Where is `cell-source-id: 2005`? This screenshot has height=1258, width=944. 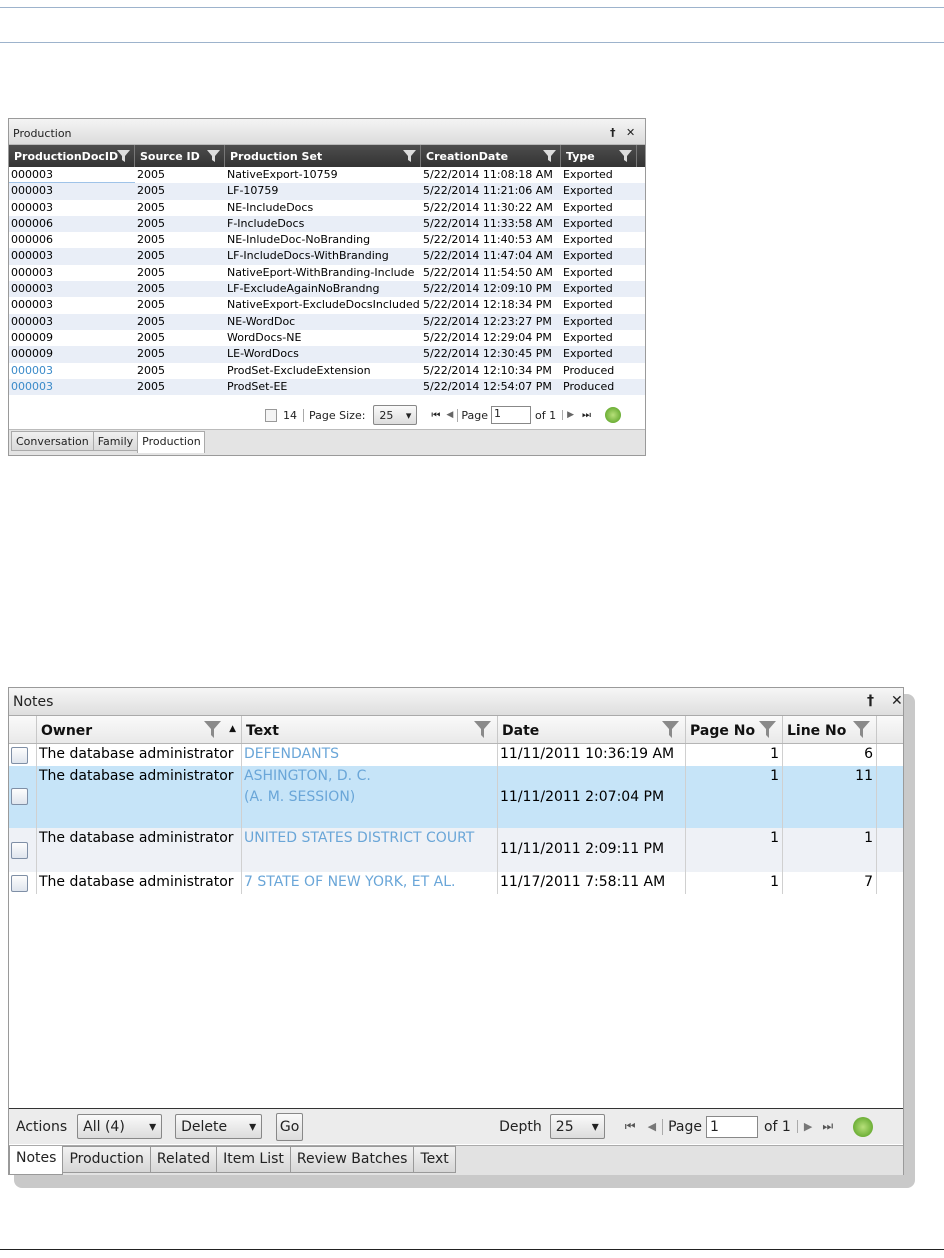 cell-source-id: 2005 is located at coordinates (151, 321).